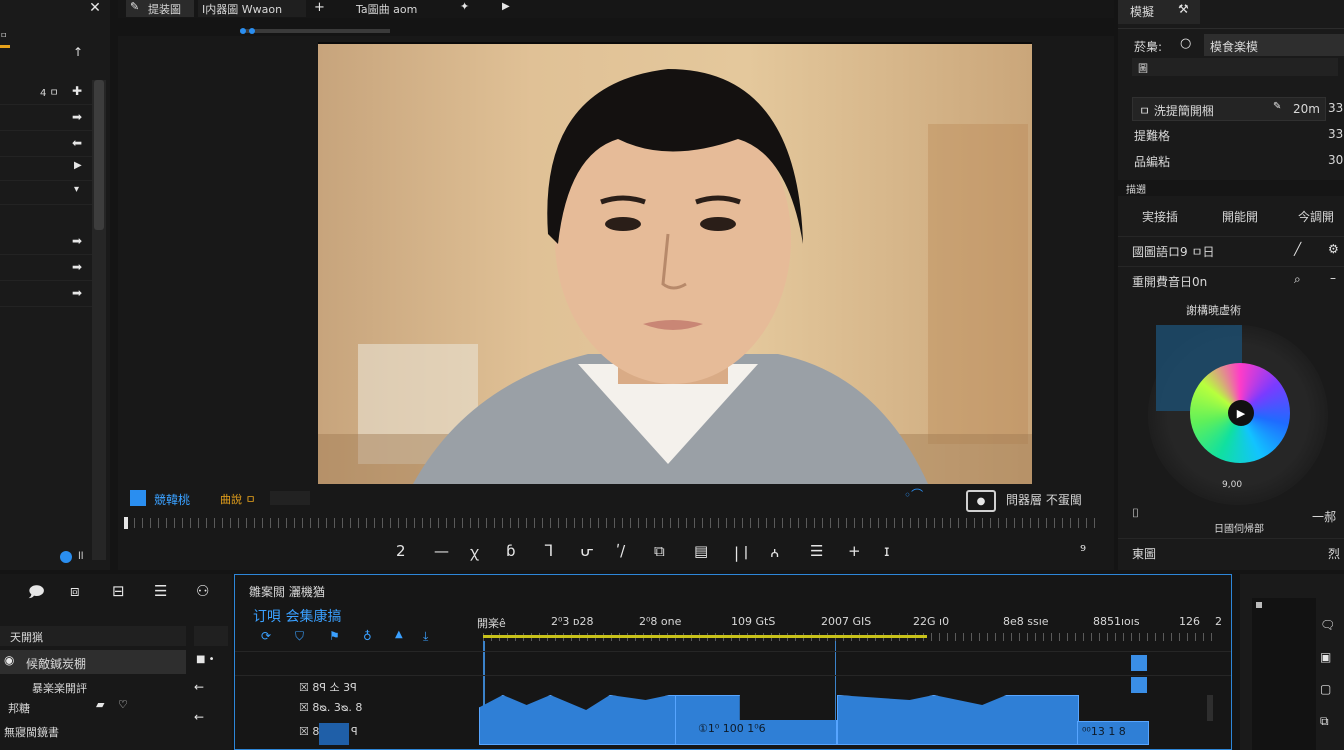  Describe the element at coordinates (401, 551) in the screenshot. I see `preview-toolbar-button: 2` at that location.